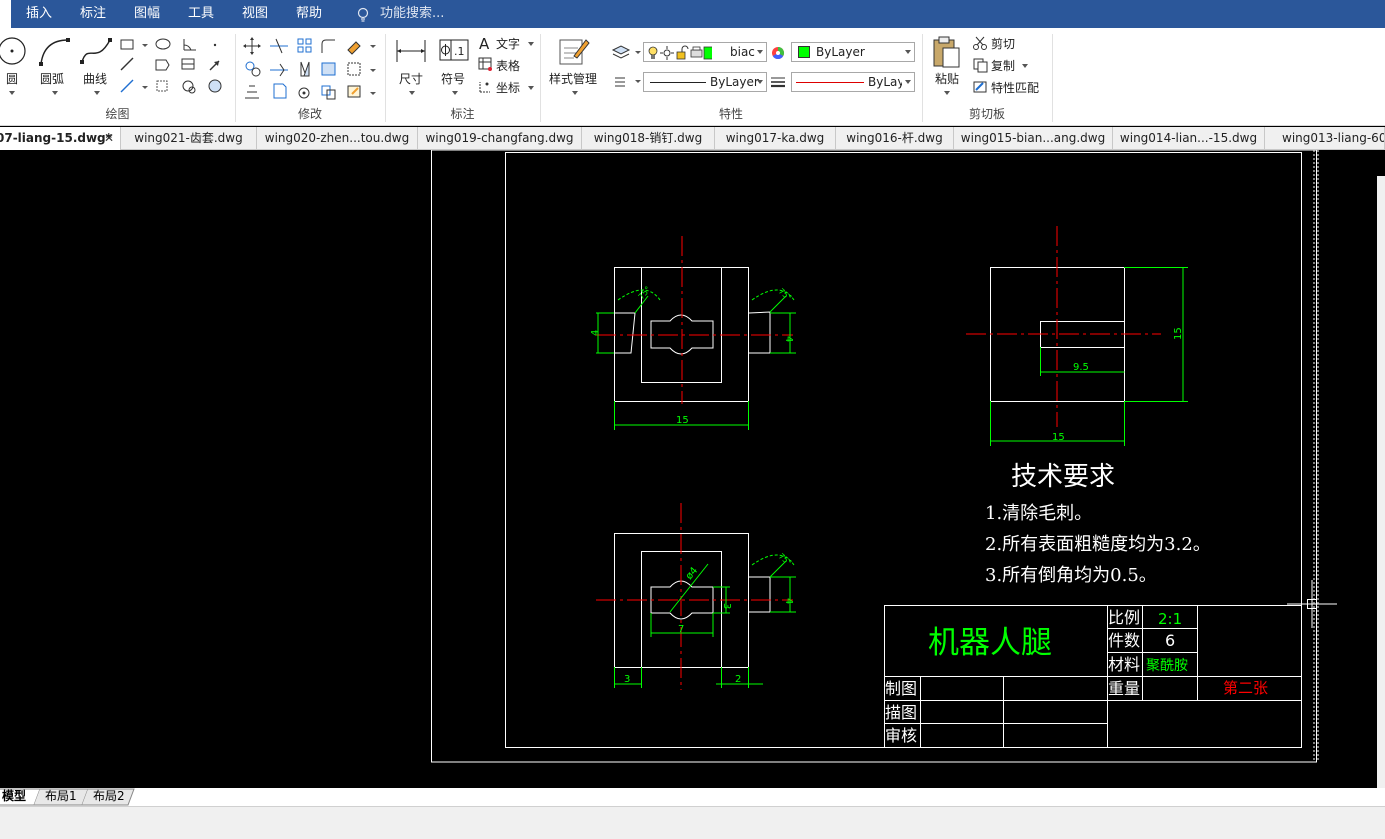  Describe the element at coordinates (97, 93) in the screenshot. I see `curve-dropdown` at that location.